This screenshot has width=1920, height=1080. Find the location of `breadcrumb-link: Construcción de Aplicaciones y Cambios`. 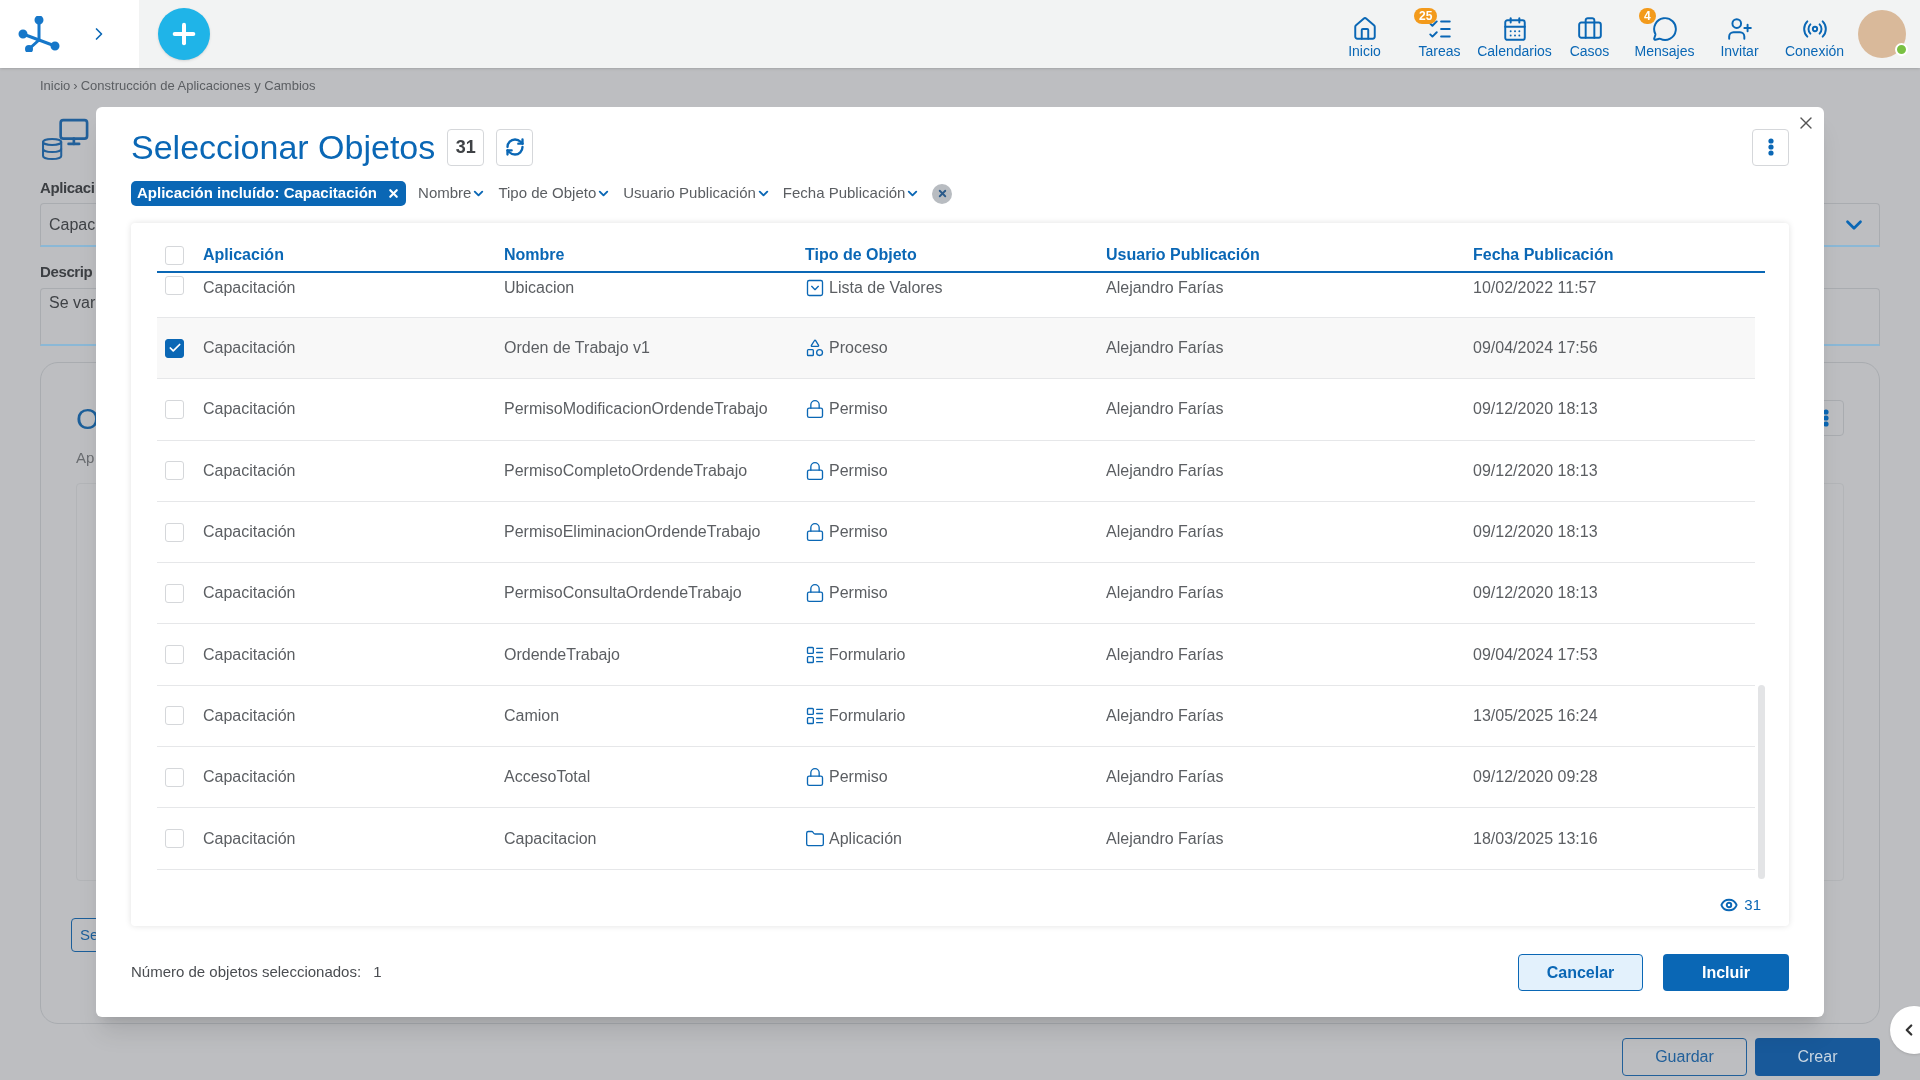

breadcrumb-link: Construcción de Aplicaciones y Cambios is located at coordinates (198, 86).